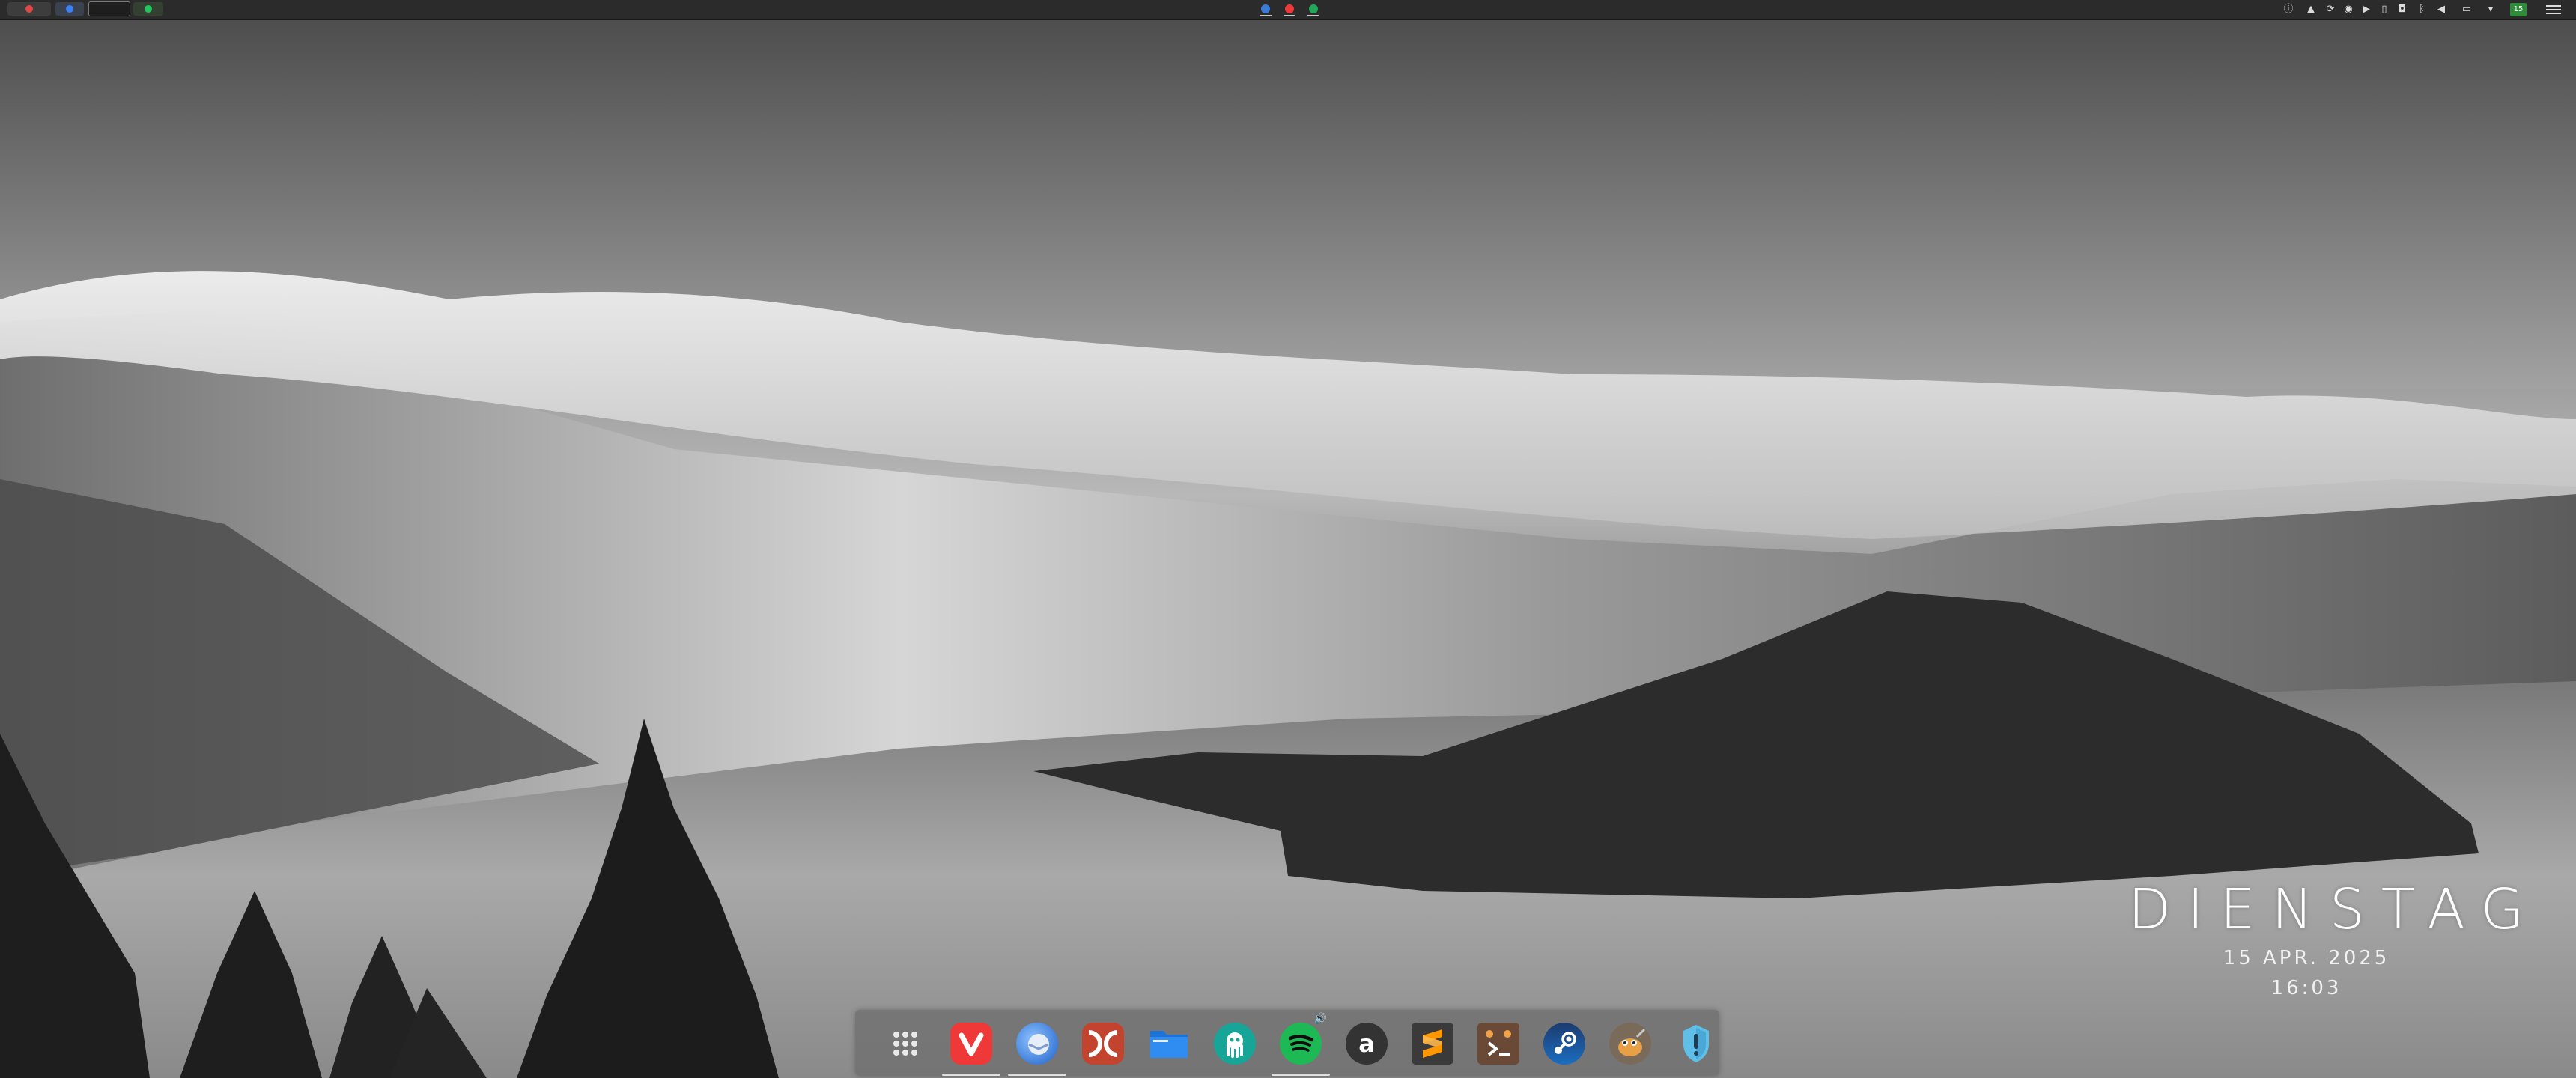  I want to click on amazon-icon: a, so click(1366, 1043).